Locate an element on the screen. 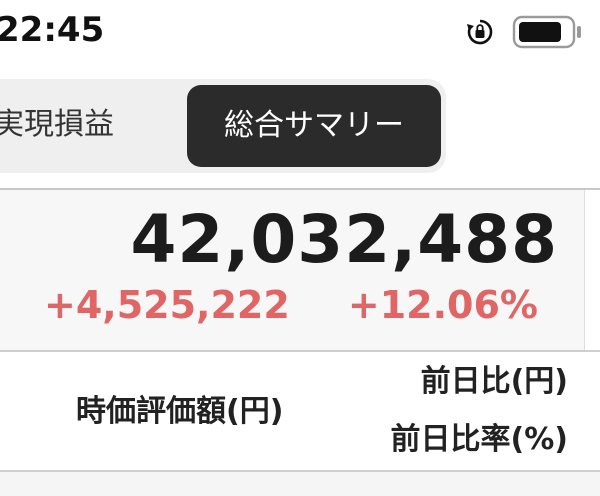 This screenshot has height=496, width=600. status-bar: 22:45 is located at coordinates (300, 31).